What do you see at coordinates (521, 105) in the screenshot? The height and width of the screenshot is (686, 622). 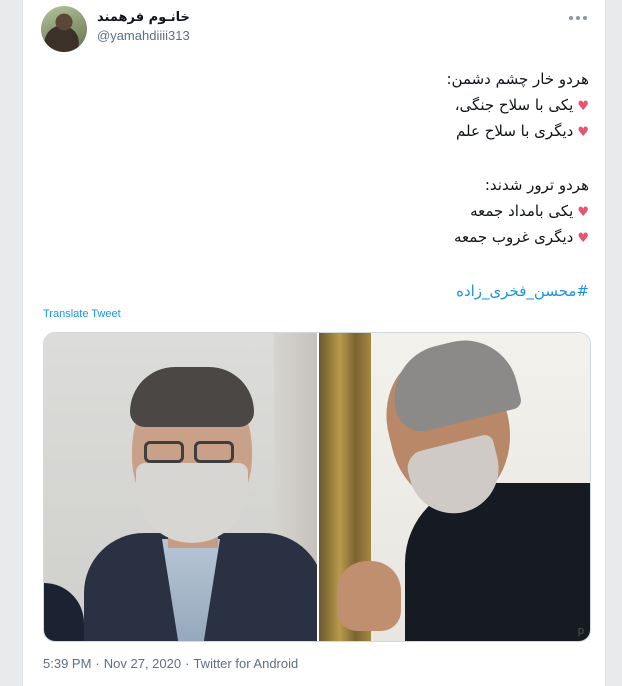 I see `tweet-line: ♥یکی با سلاح جنگی،` at bounding box center [521, 105].